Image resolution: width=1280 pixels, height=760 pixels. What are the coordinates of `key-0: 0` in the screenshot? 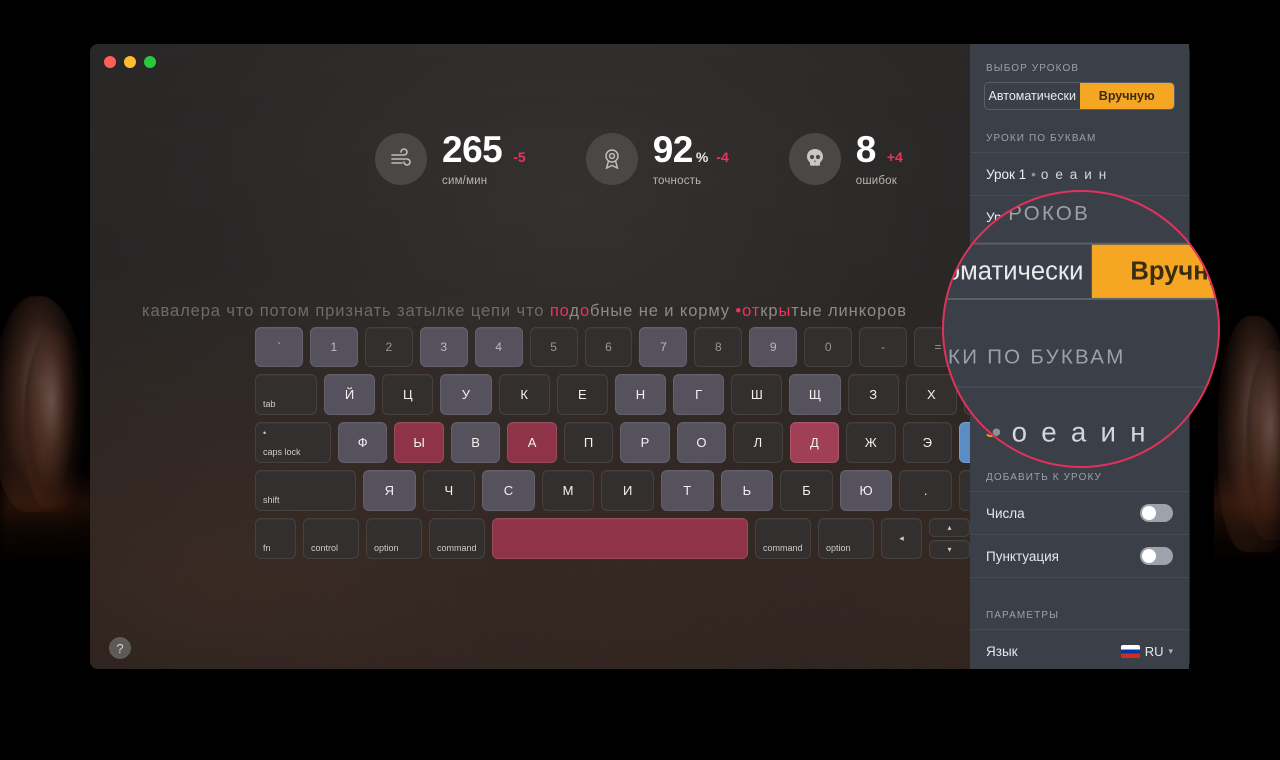 It's located at (828, 347).